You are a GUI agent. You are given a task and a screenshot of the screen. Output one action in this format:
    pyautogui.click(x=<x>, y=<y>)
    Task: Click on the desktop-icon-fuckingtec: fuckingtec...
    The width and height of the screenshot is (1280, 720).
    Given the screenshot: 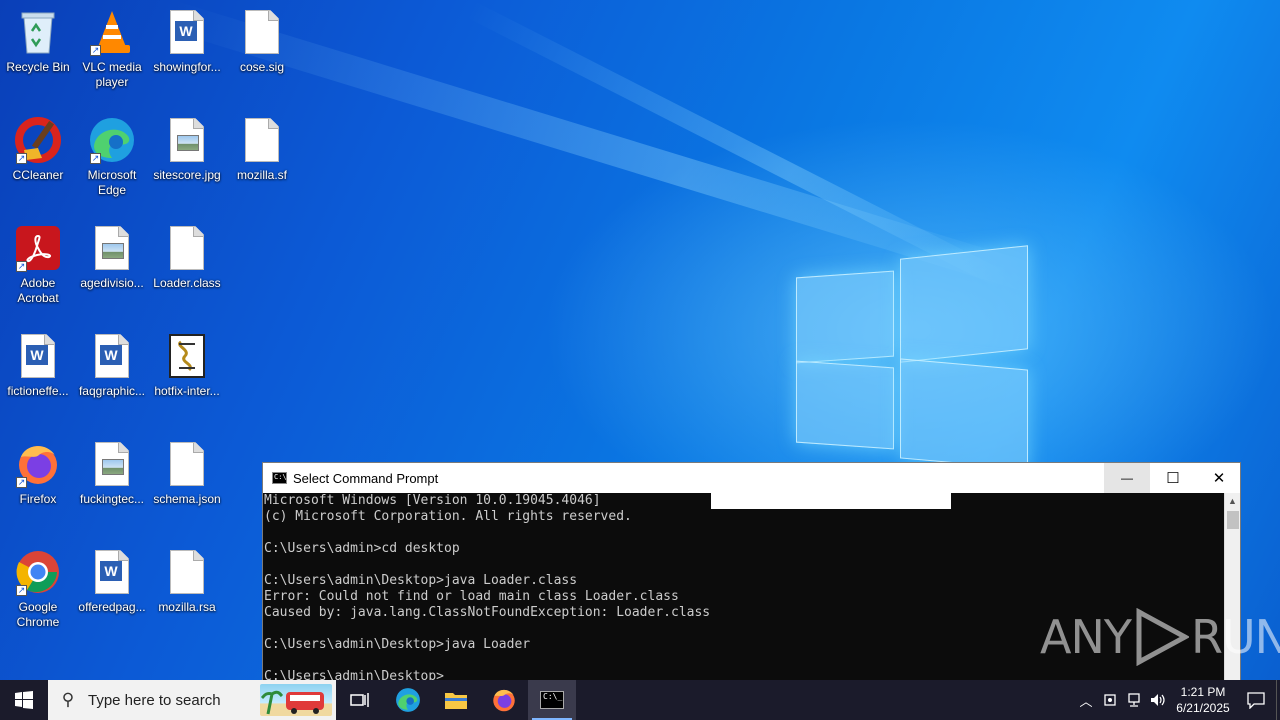 What is the action you would take?
    pyautogui.click(x=112, y=473)
    